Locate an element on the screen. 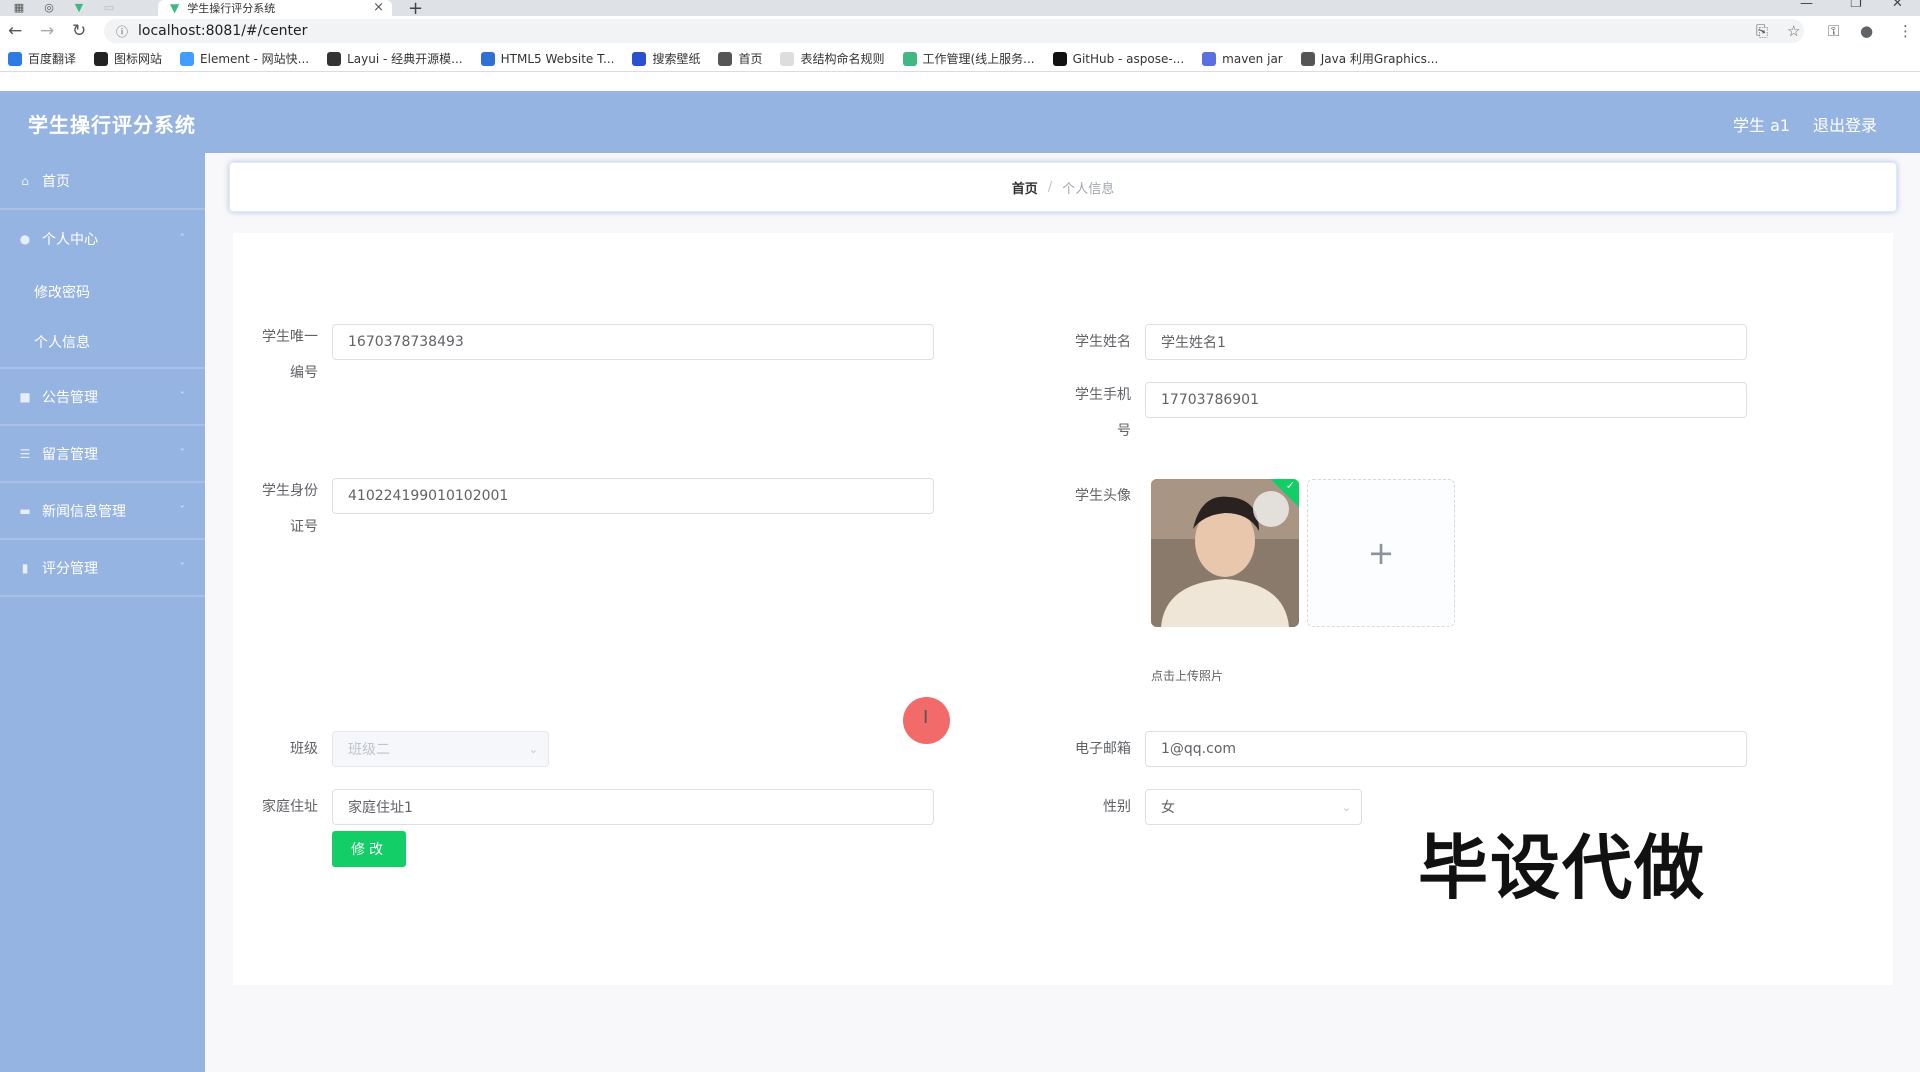  bookmark-item: 首页 is located at coordinates (740, 58).